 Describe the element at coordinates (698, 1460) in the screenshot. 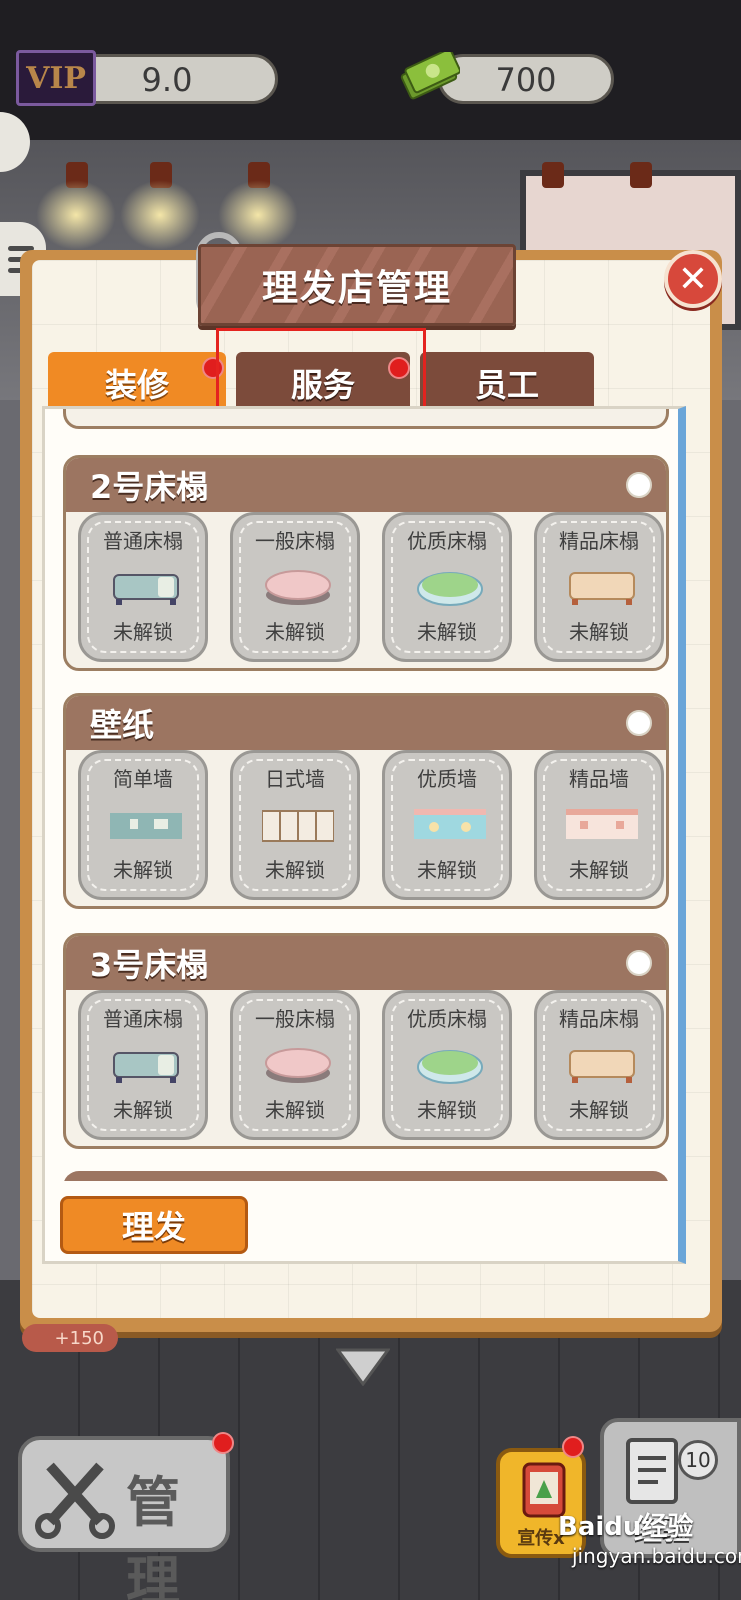

I see `exp-count-badge: 10` at that location.